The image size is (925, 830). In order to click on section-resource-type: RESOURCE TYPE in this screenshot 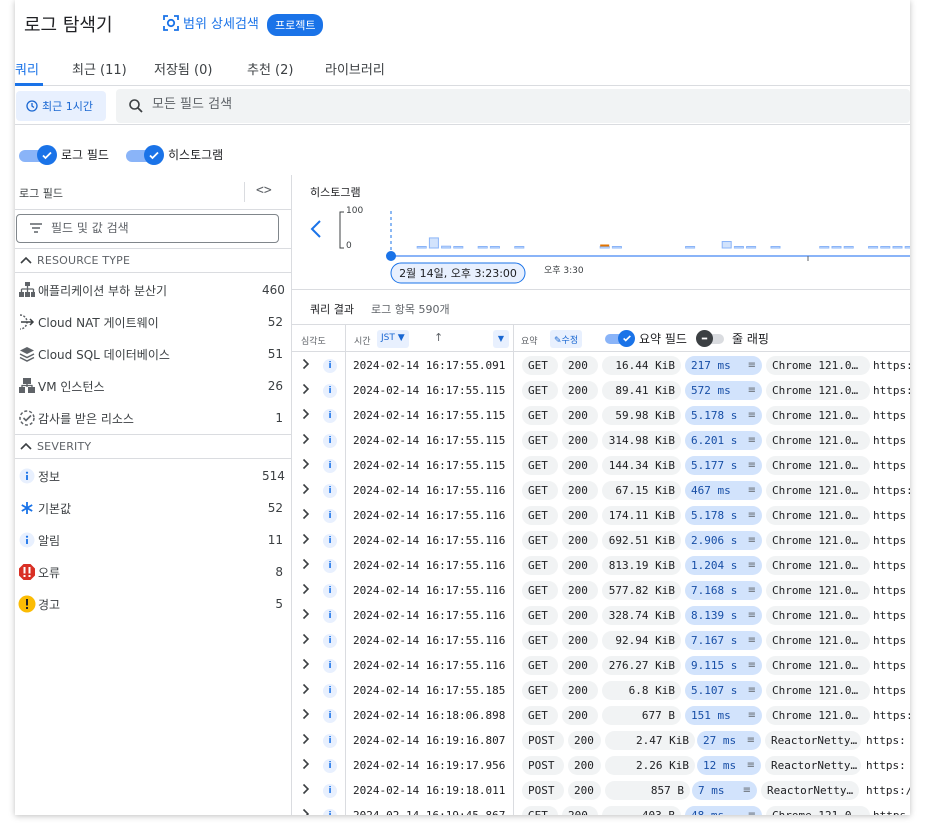, I will do `click(153, 260)`.